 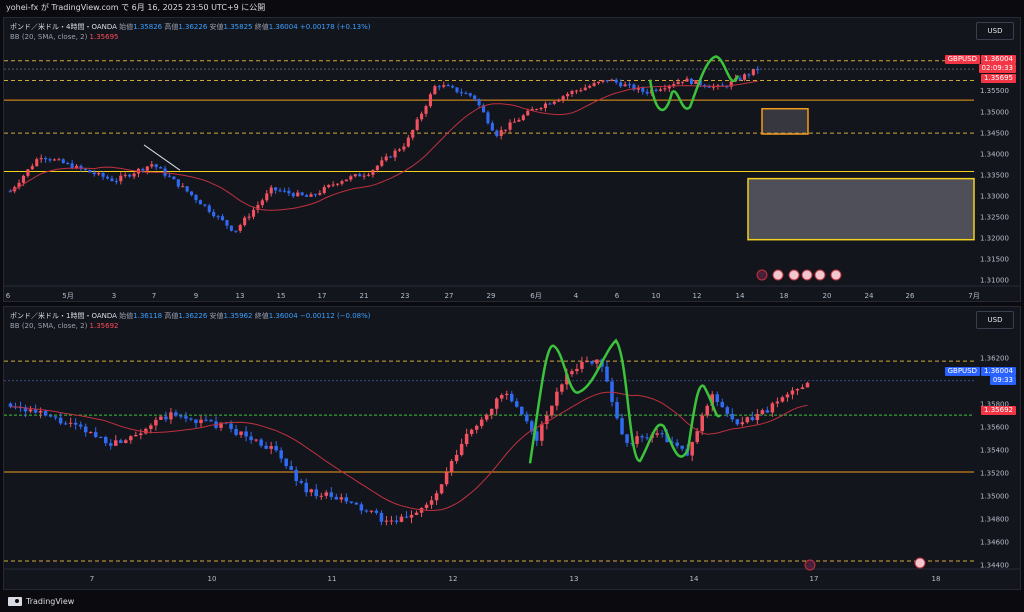 I want to click on price-tick-label: 1.34000, so click(x=994, y=154).